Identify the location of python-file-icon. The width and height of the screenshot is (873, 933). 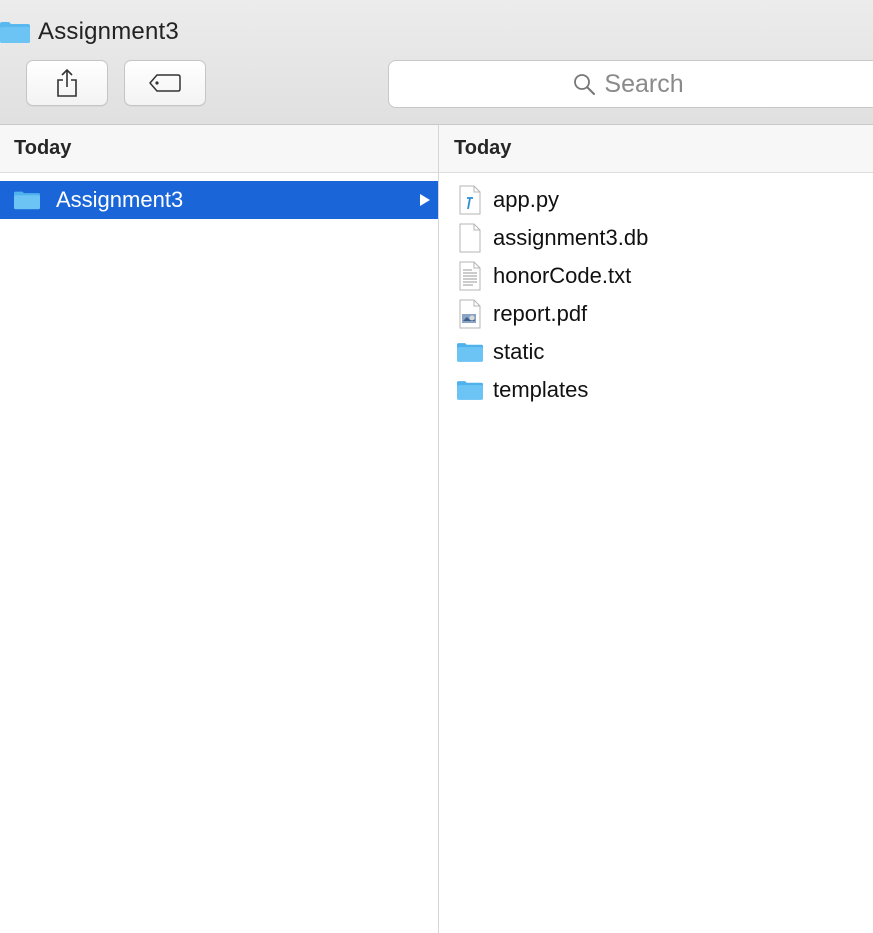
(470, 200).